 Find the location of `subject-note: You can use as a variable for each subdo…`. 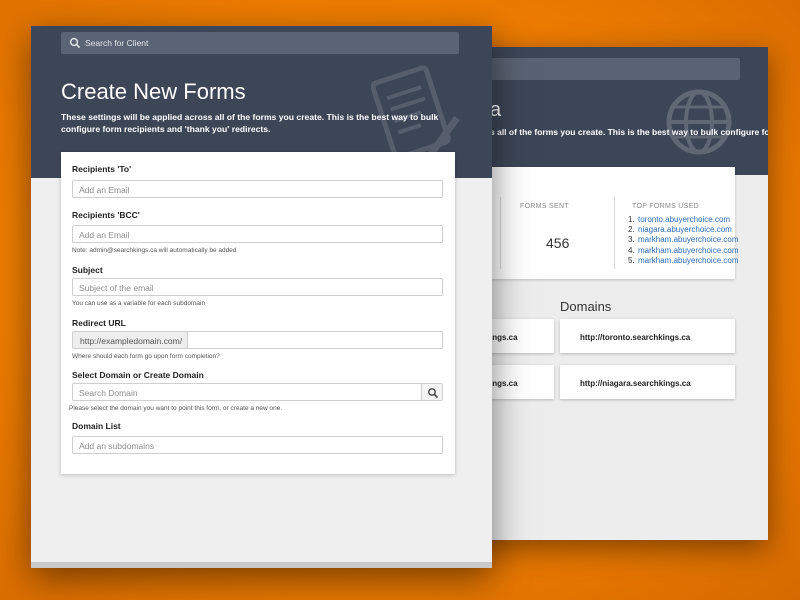

subject-note: You can use as a variable for each subdo… is located at coordinates (139, 303).